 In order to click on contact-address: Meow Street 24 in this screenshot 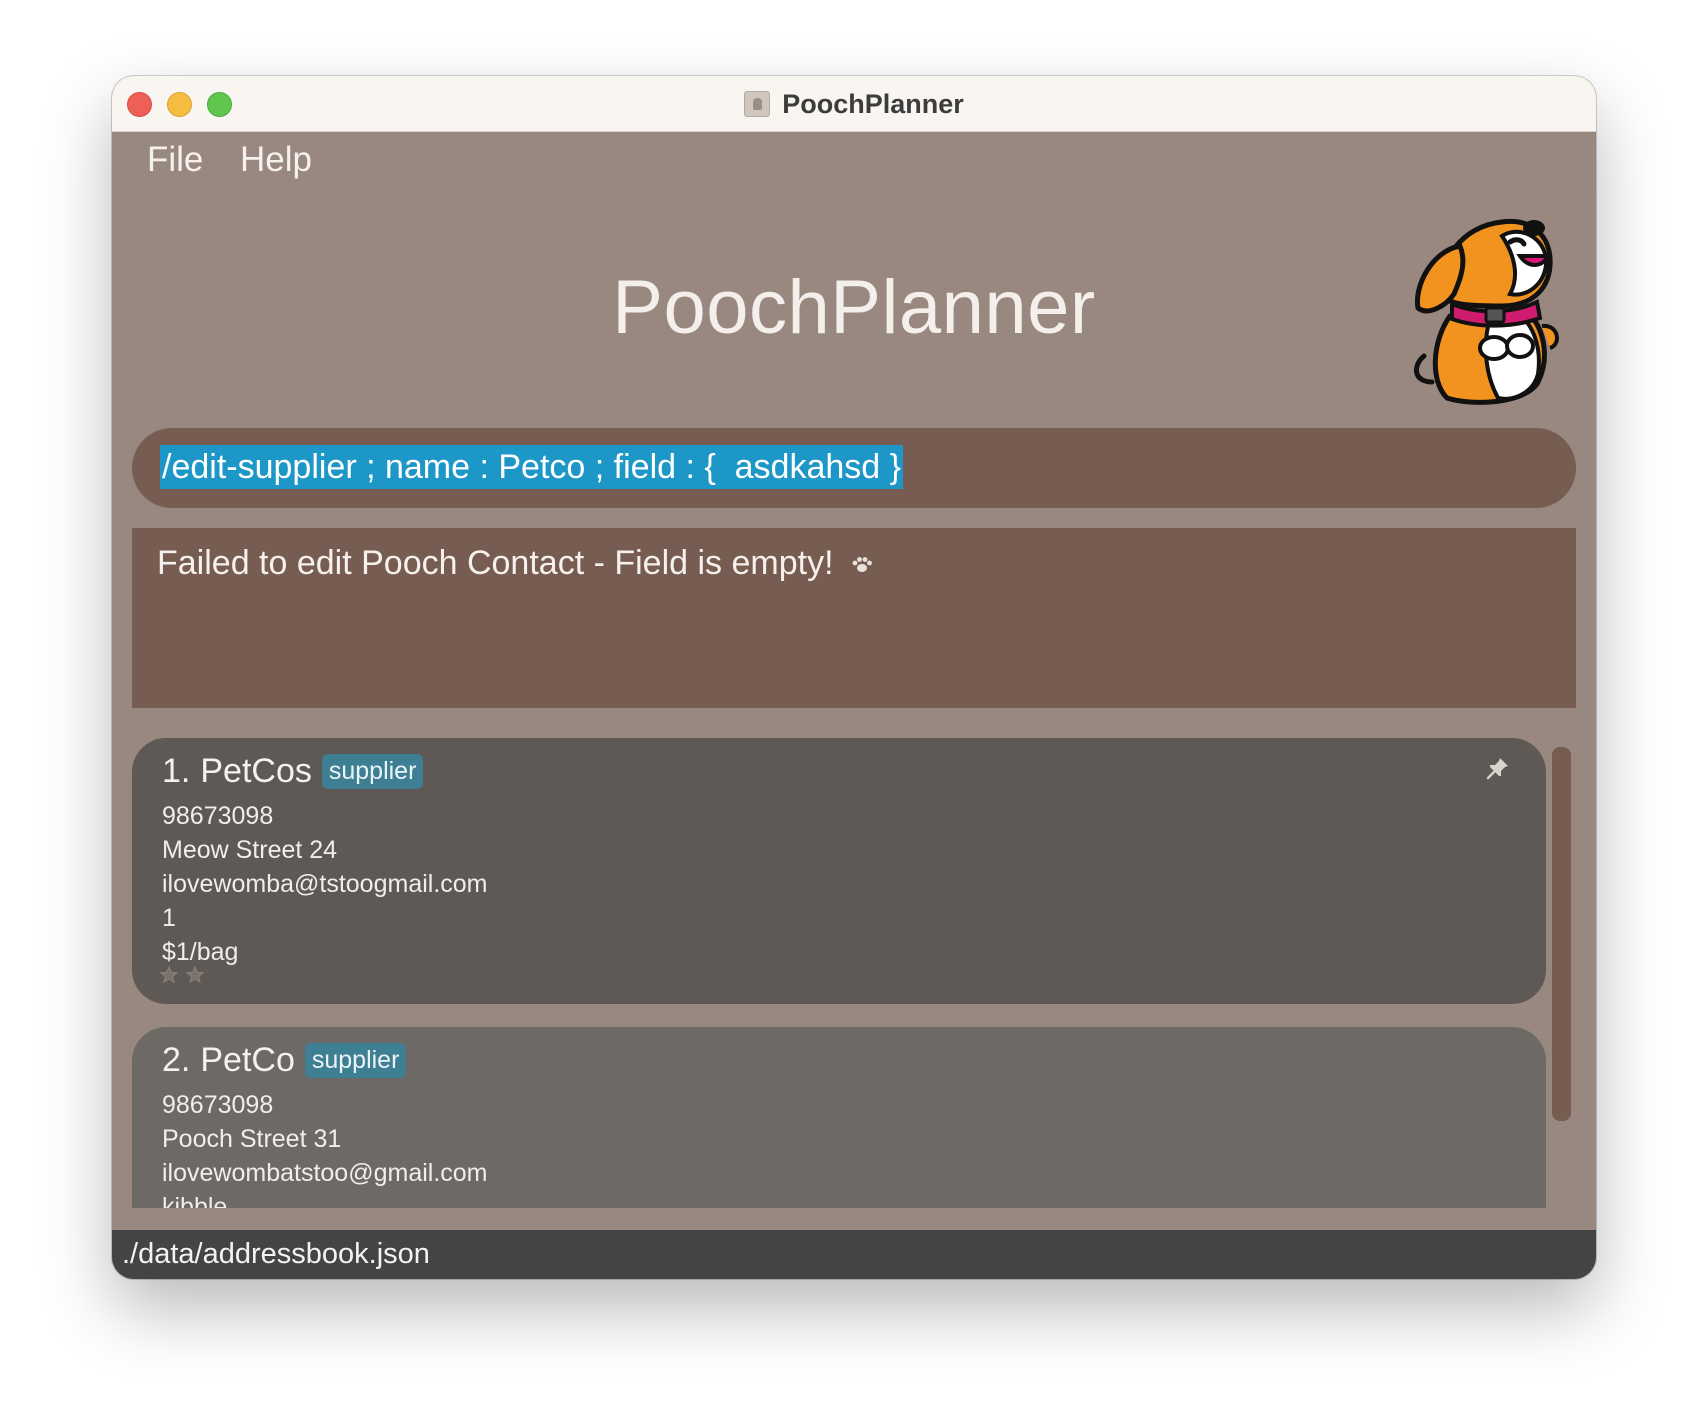, I will do `click(250, 850)`.